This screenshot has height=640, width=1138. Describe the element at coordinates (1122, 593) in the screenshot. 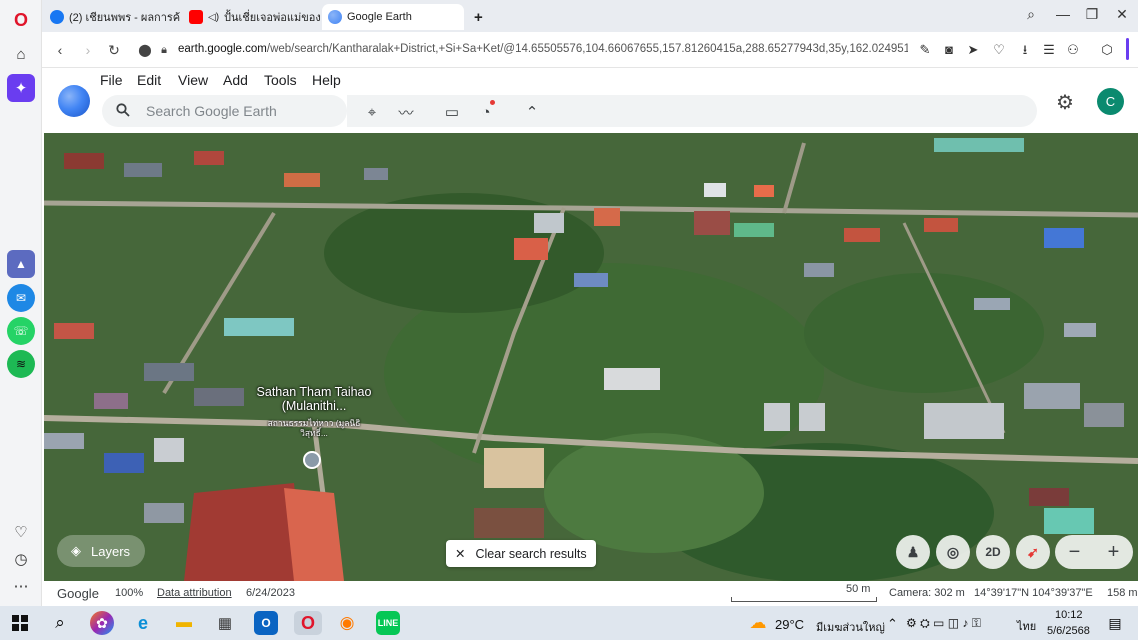

I see `elevation: 158 m` at that location.